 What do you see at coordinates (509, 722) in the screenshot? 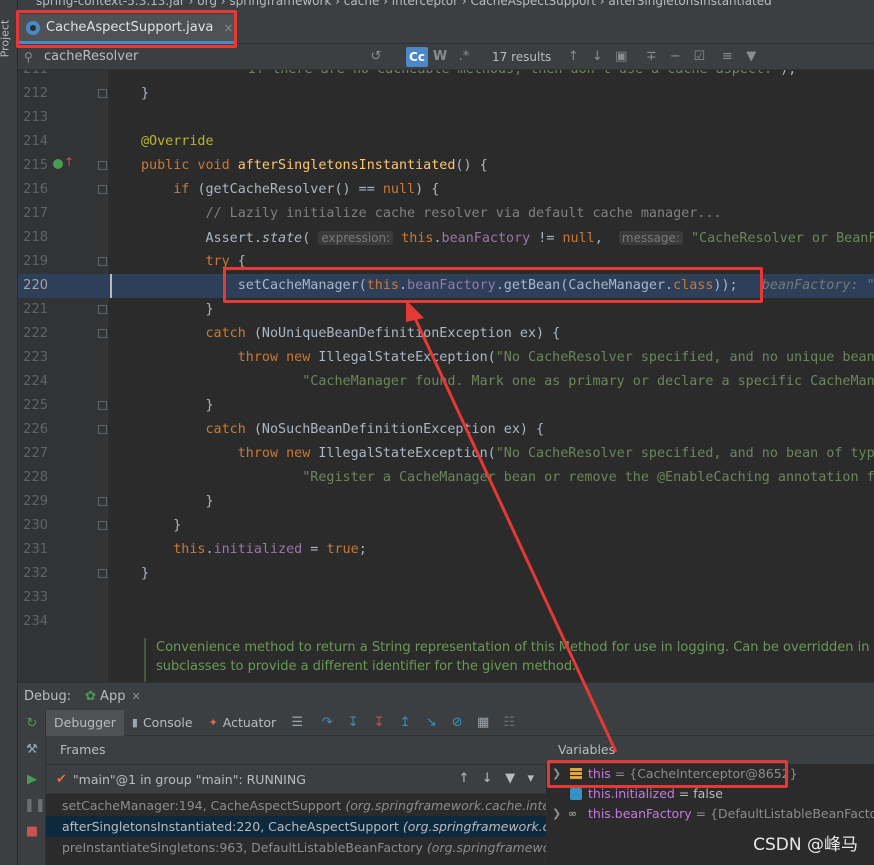
I see `trace-icon: ☷` at bounding box center [509, 722].